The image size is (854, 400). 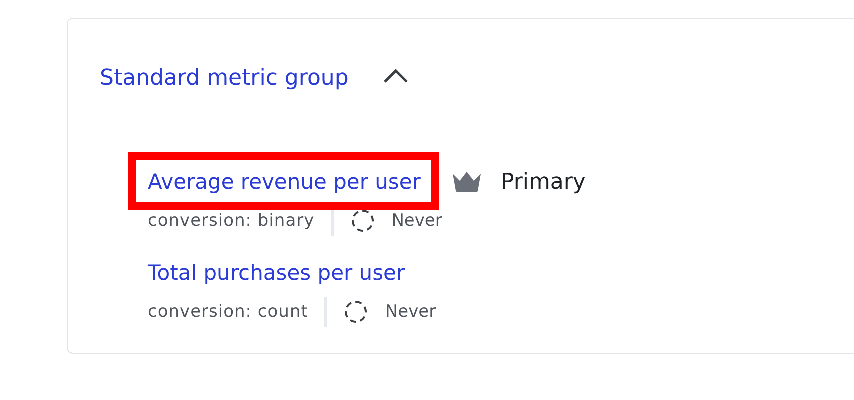 I want to click on chevron-icon, so click(x=395, y=76).